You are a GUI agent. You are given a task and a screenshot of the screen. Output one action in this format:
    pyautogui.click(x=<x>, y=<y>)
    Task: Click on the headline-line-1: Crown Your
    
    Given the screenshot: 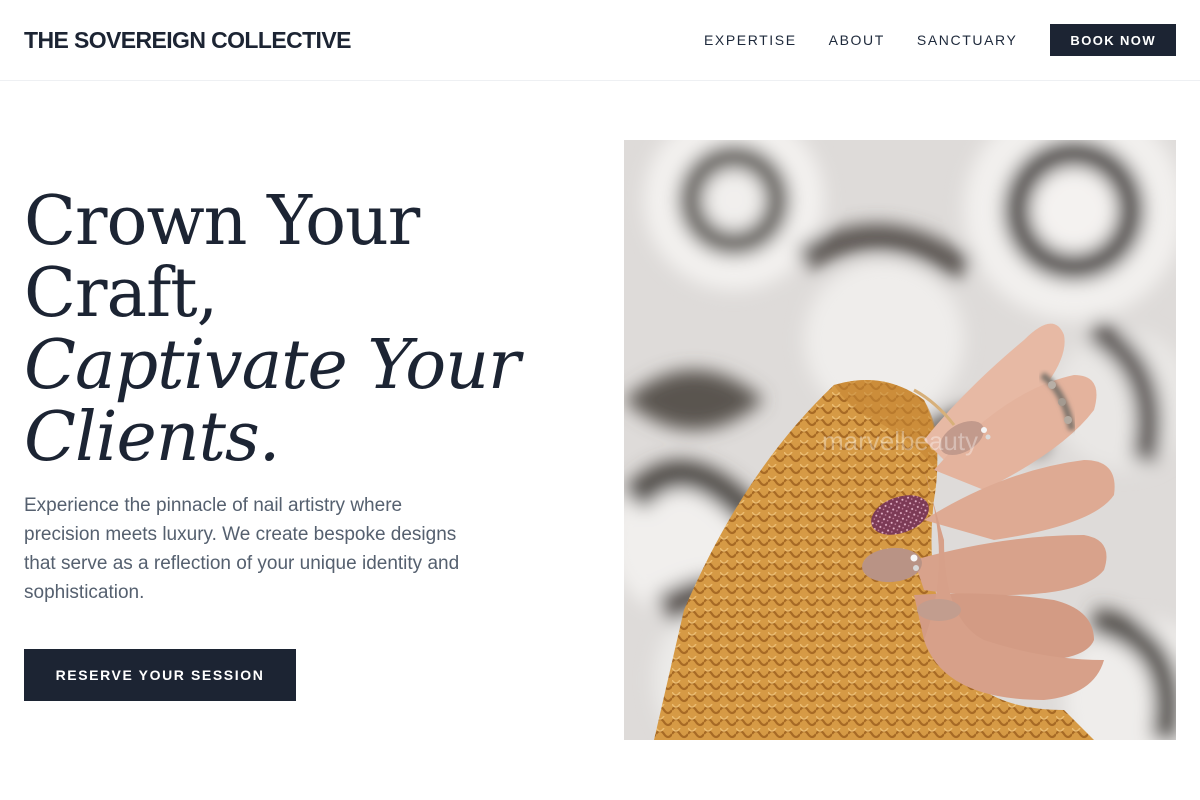 What is the action you would take?
    pyautogui.click(x=222, y=221)
    